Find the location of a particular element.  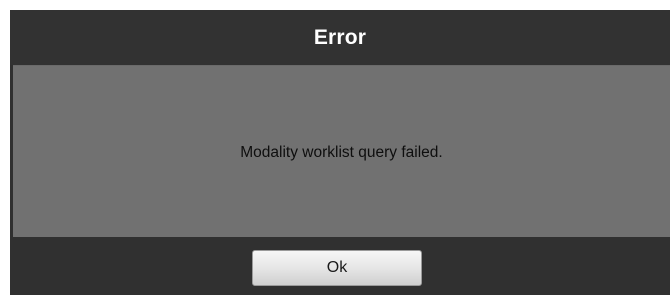

ok-button: Ok is located at coordinates (337, 268).